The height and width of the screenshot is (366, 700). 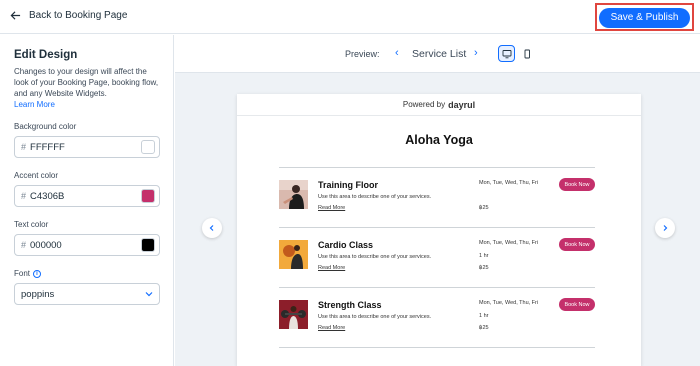 I want to click on back-to-booking-page-link: Back to Booking Page, so click(x=68, y=15).